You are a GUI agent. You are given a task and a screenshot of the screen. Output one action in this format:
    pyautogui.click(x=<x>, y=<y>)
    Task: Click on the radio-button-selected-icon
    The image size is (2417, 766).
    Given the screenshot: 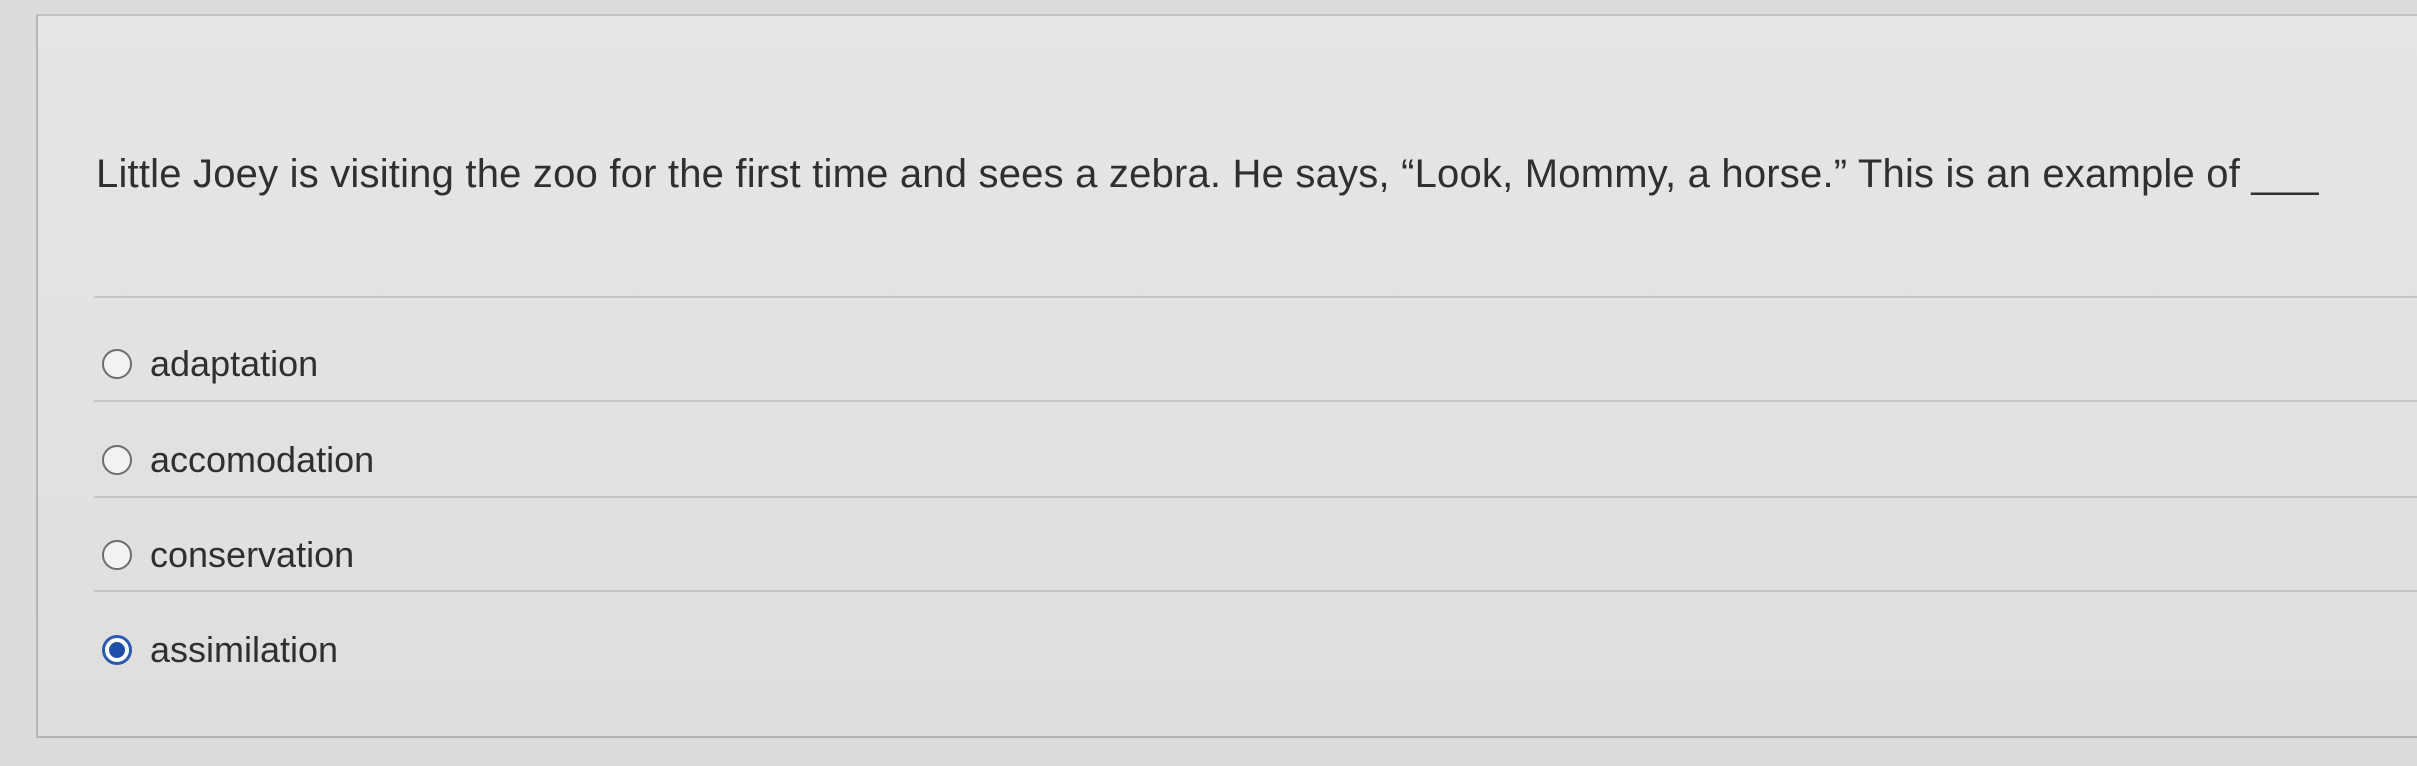 What is the action you would take?
    pyautogui.click(x=117, y=650)
    